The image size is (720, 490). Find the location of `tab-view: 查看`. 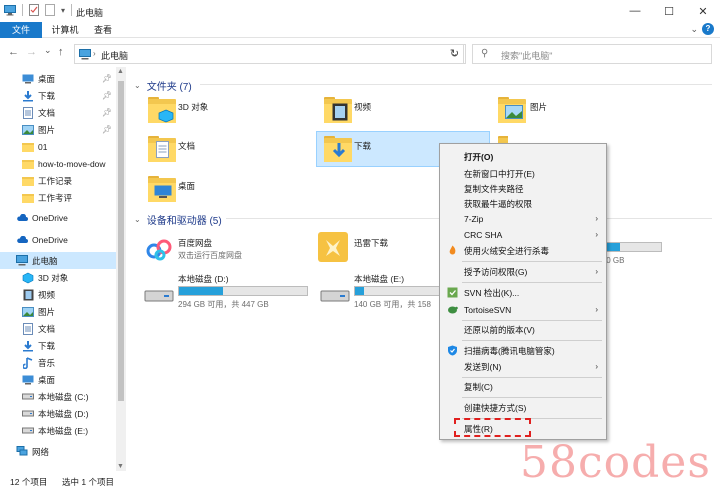

tab-view: 查看 is located at coordinates (103, 30).